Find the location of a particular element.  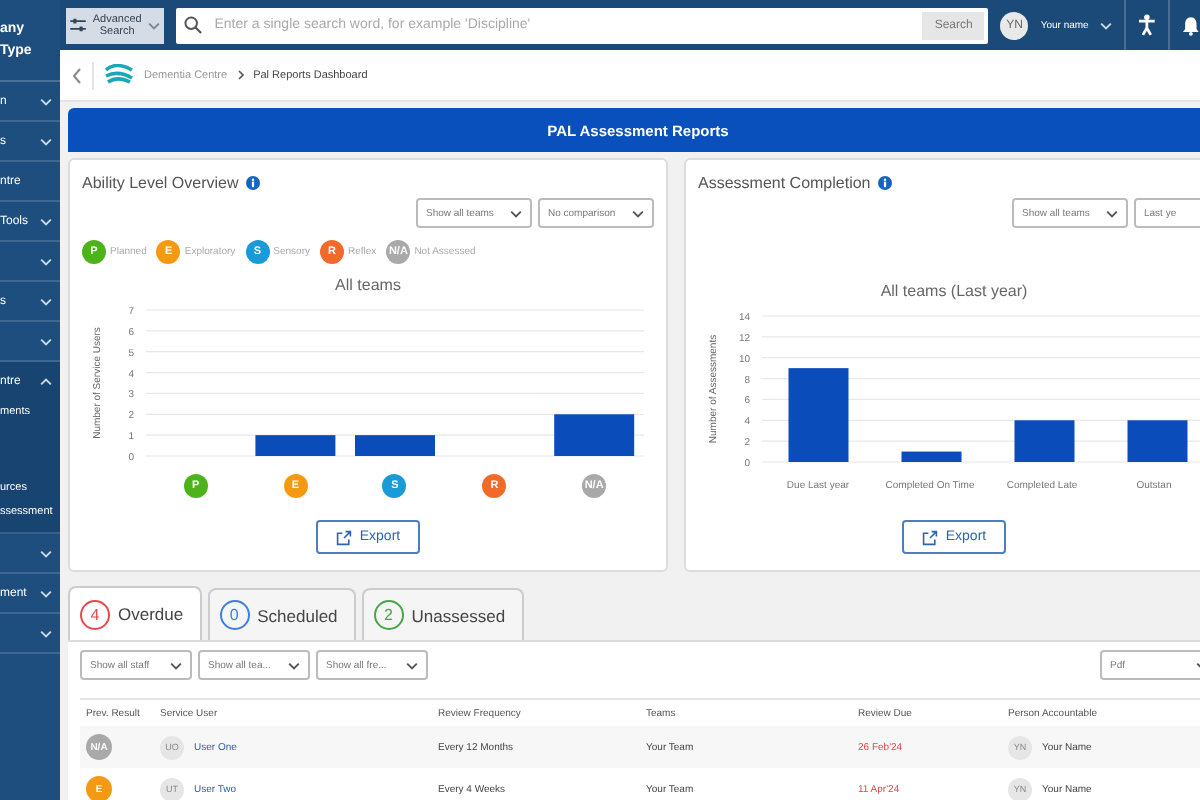

sliders-icon is located at coordinates (78, 25).